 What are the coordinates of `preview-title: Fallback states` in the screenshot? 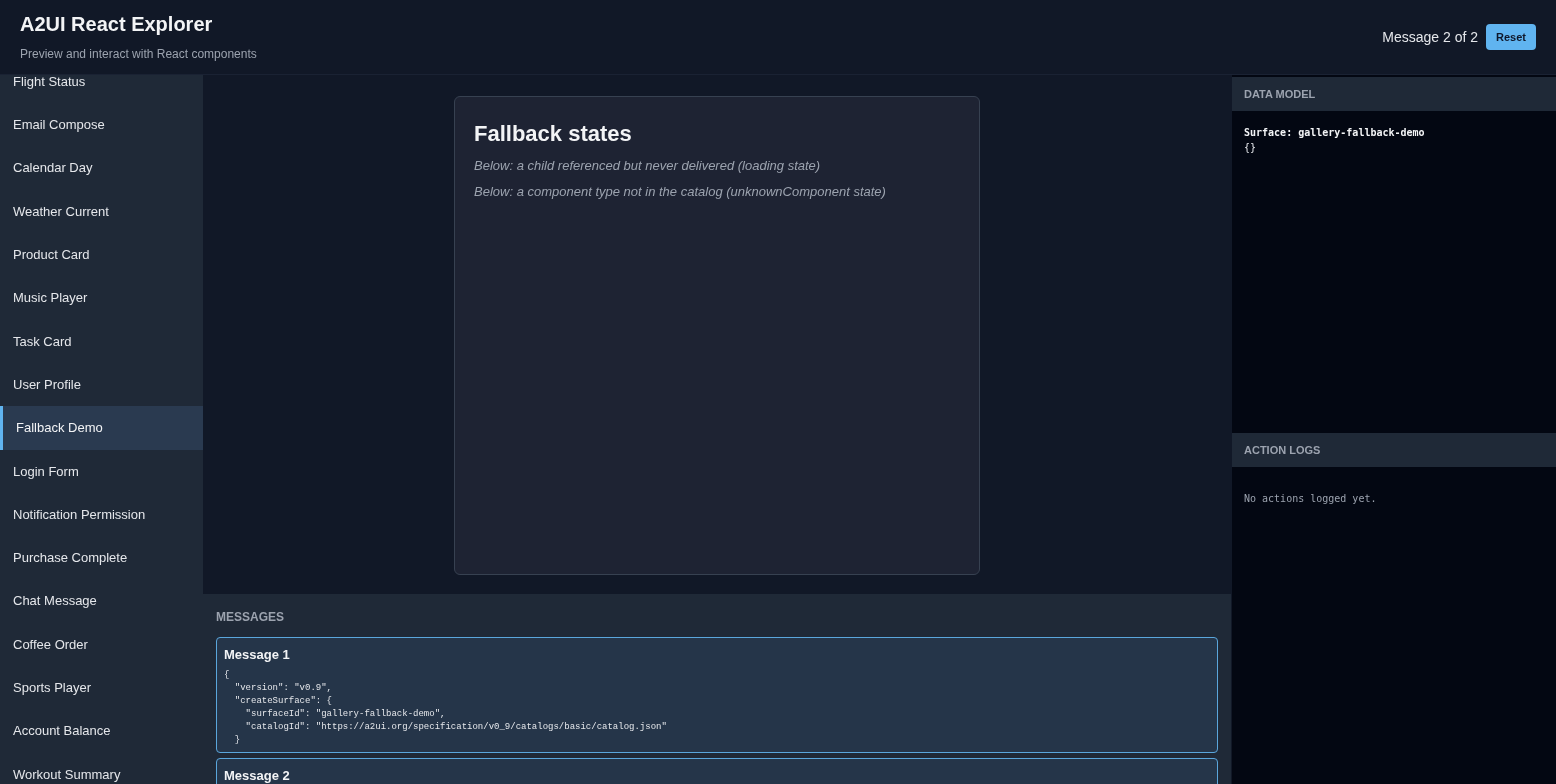 It's located at (553, 134).